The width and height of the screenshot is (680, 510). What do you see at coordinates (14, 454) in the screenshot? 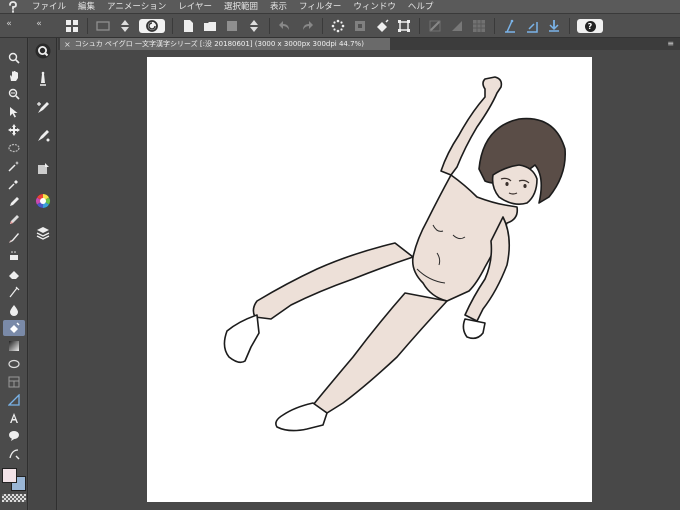
I see `correct-line-tool-icon` at bounding box center [14, 454].